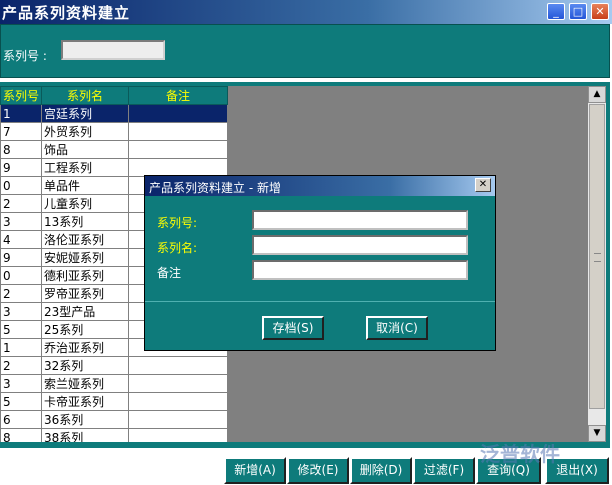 This screenshot has height=485, width=612. What do you see at coordinates (85, 383) in the screenshot?
I see `cell-series-name: 索兰娅系列` at bounding box center [85, 383].